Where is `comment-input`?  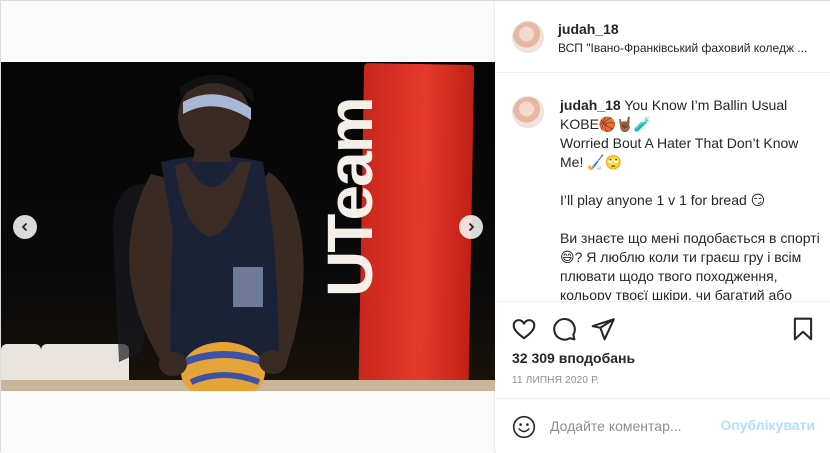 comment-input is located at coordinates (630, 426).